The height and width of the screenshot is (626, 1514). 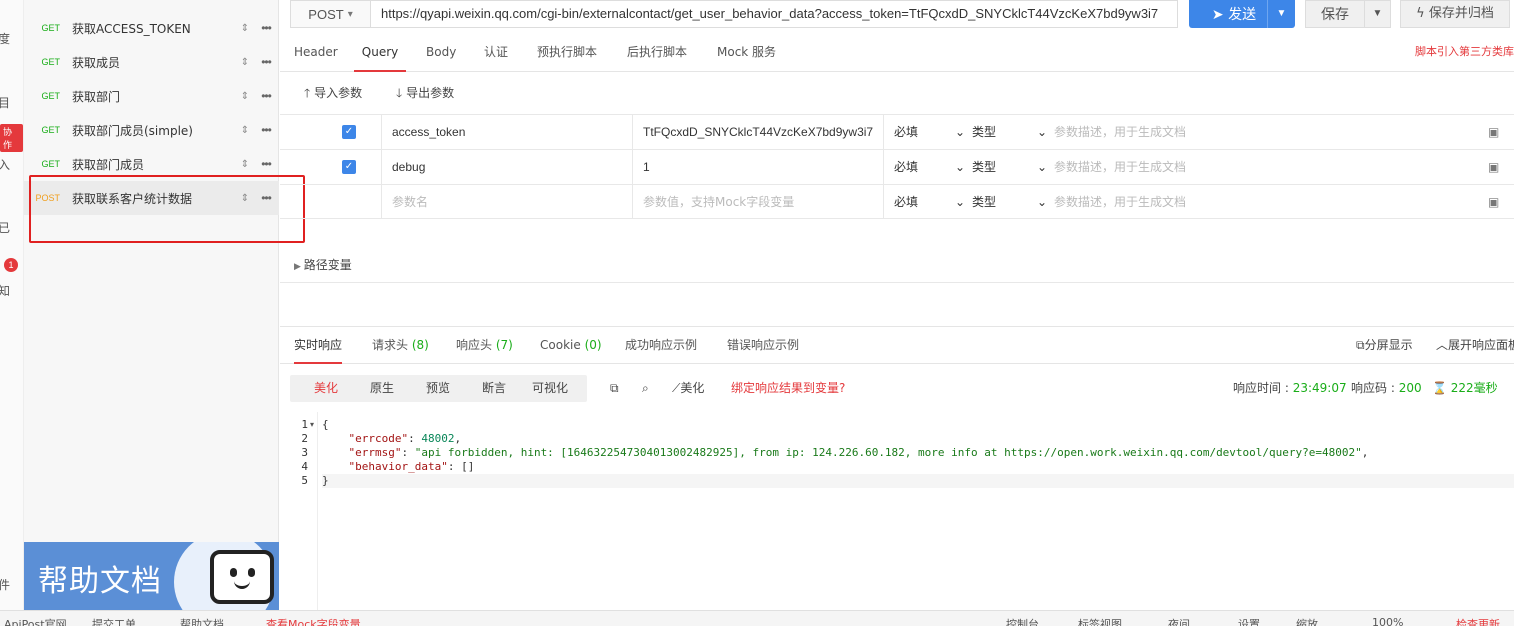 I want to click on view-raw: 原生, so click(x=382, y=388).